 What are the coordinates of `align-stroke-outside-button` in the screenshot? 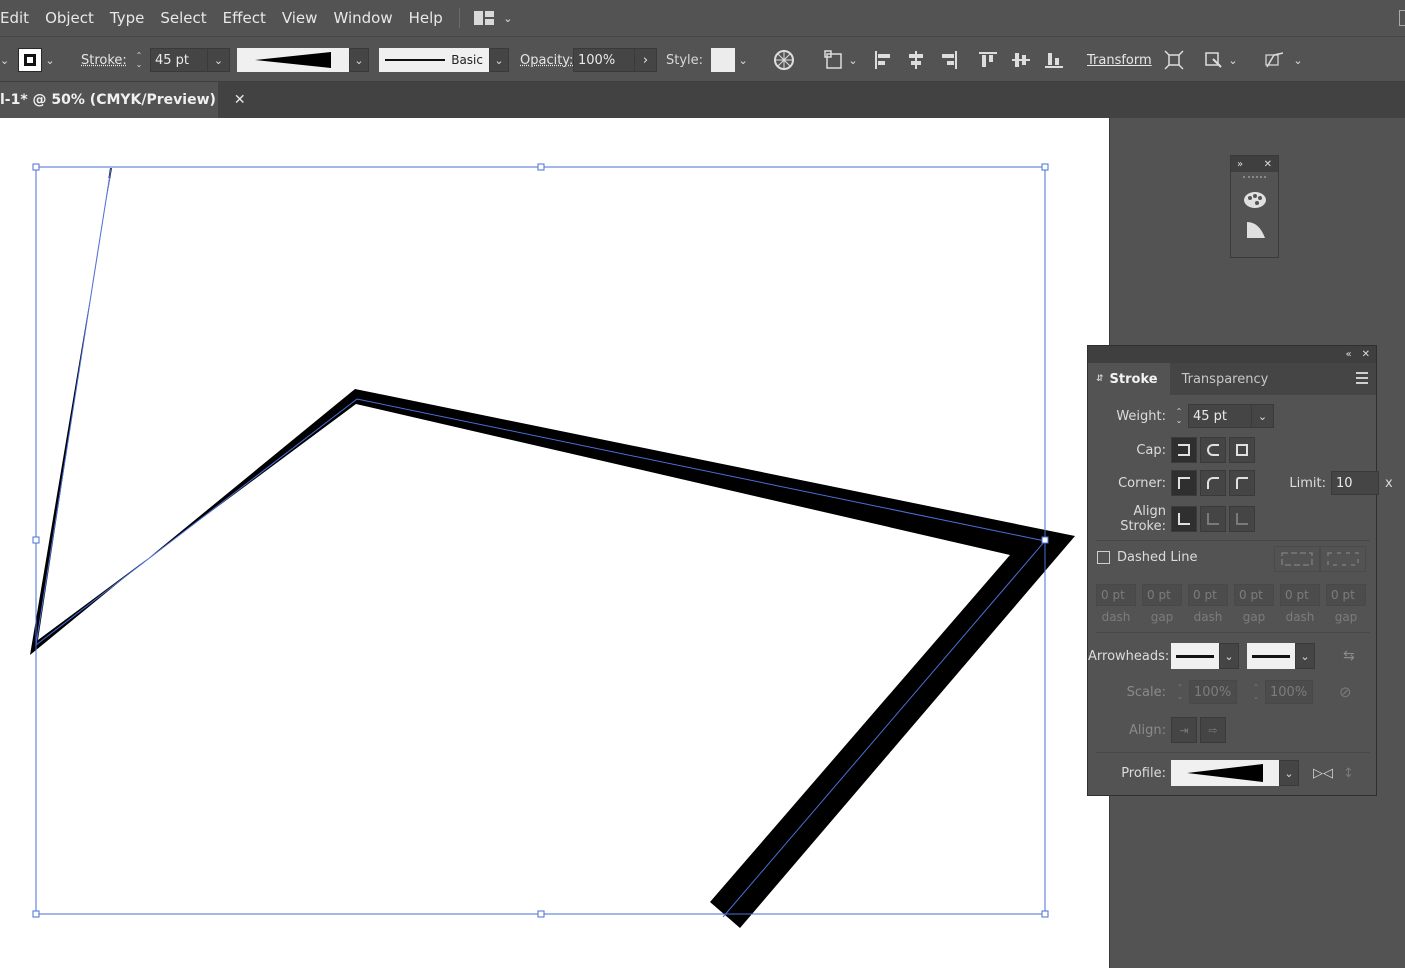 It's located at (1242, 519).